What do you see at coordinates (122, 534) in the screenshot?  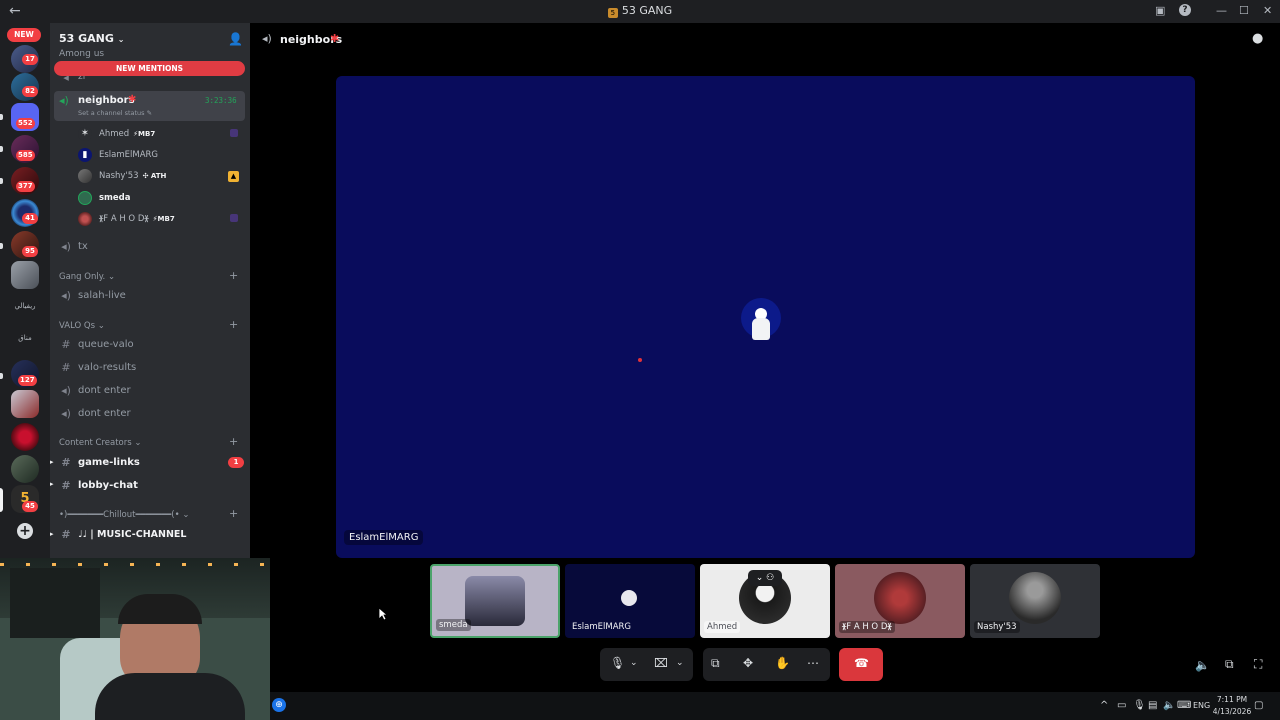 I see `channel-music: # ♩♩ | MUSIC-CHANNEL` at bounding box center [122, 534].